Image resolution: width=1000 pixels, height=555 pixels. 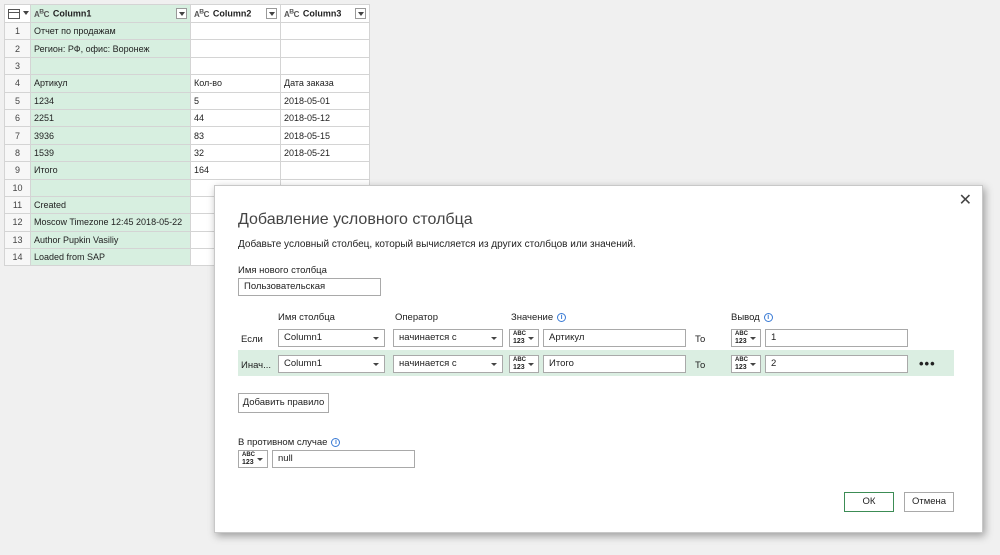 I want to click on new-column-label: Имя нового столбца, so click(x=282, y=270).